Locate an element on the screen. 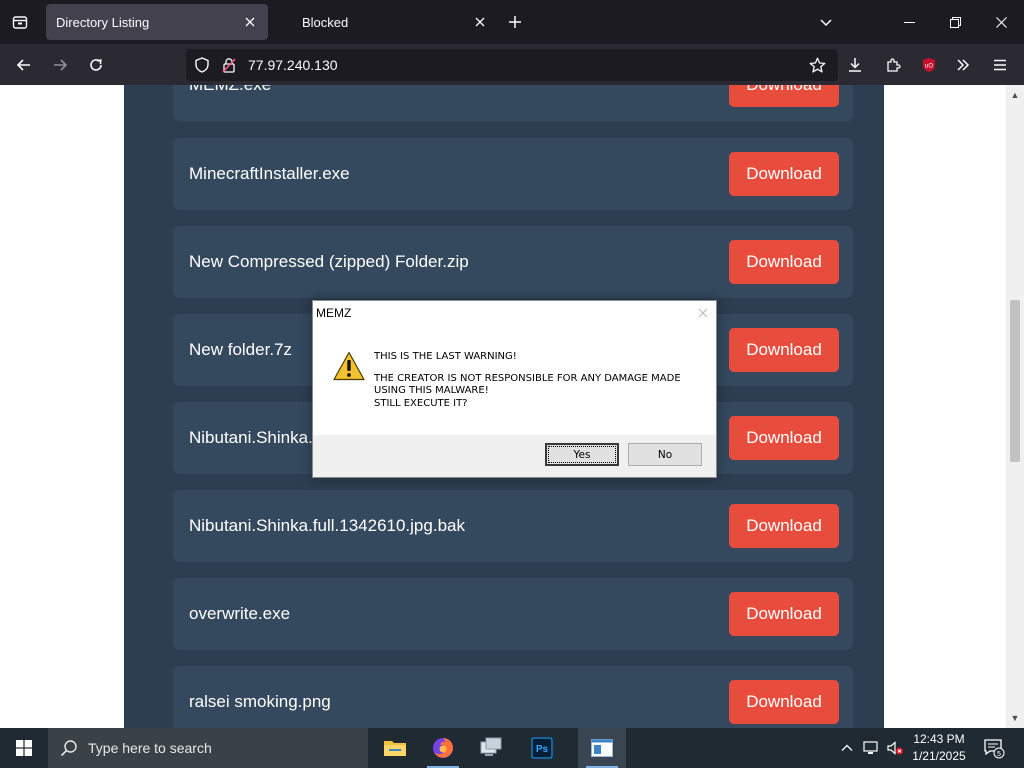  puzzle-icon is located at coordinates (894, 65).